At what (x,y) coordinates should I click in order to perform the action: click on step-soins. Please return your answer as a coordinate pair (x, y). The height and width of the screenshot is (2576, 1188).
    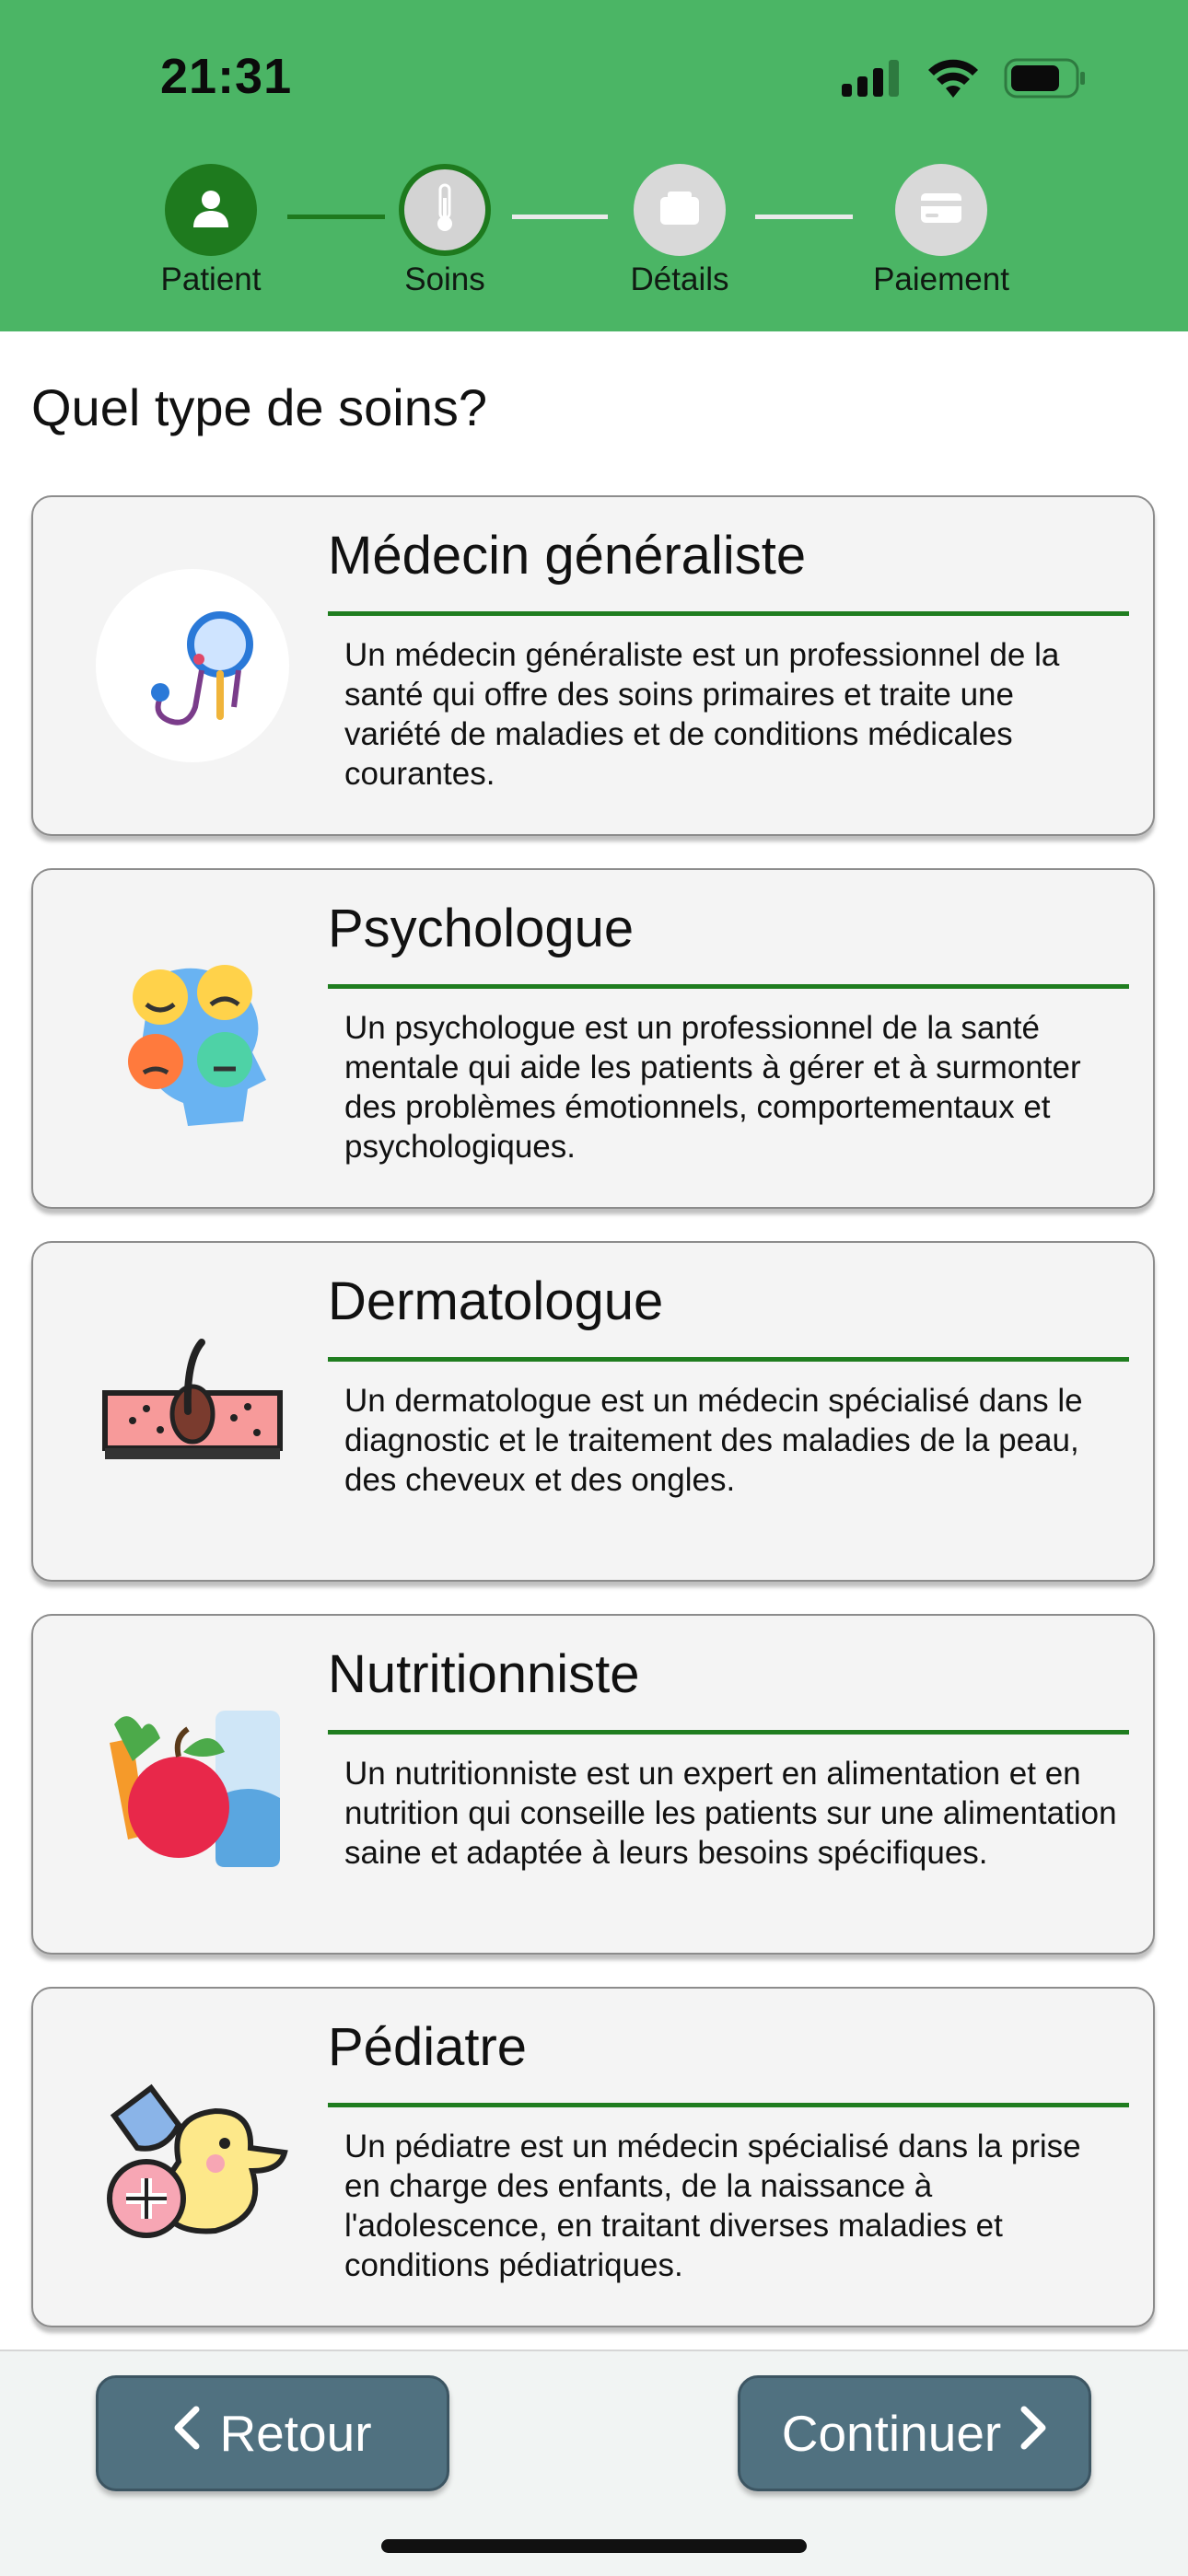
    Looking at the image, I should click on (445, 210).